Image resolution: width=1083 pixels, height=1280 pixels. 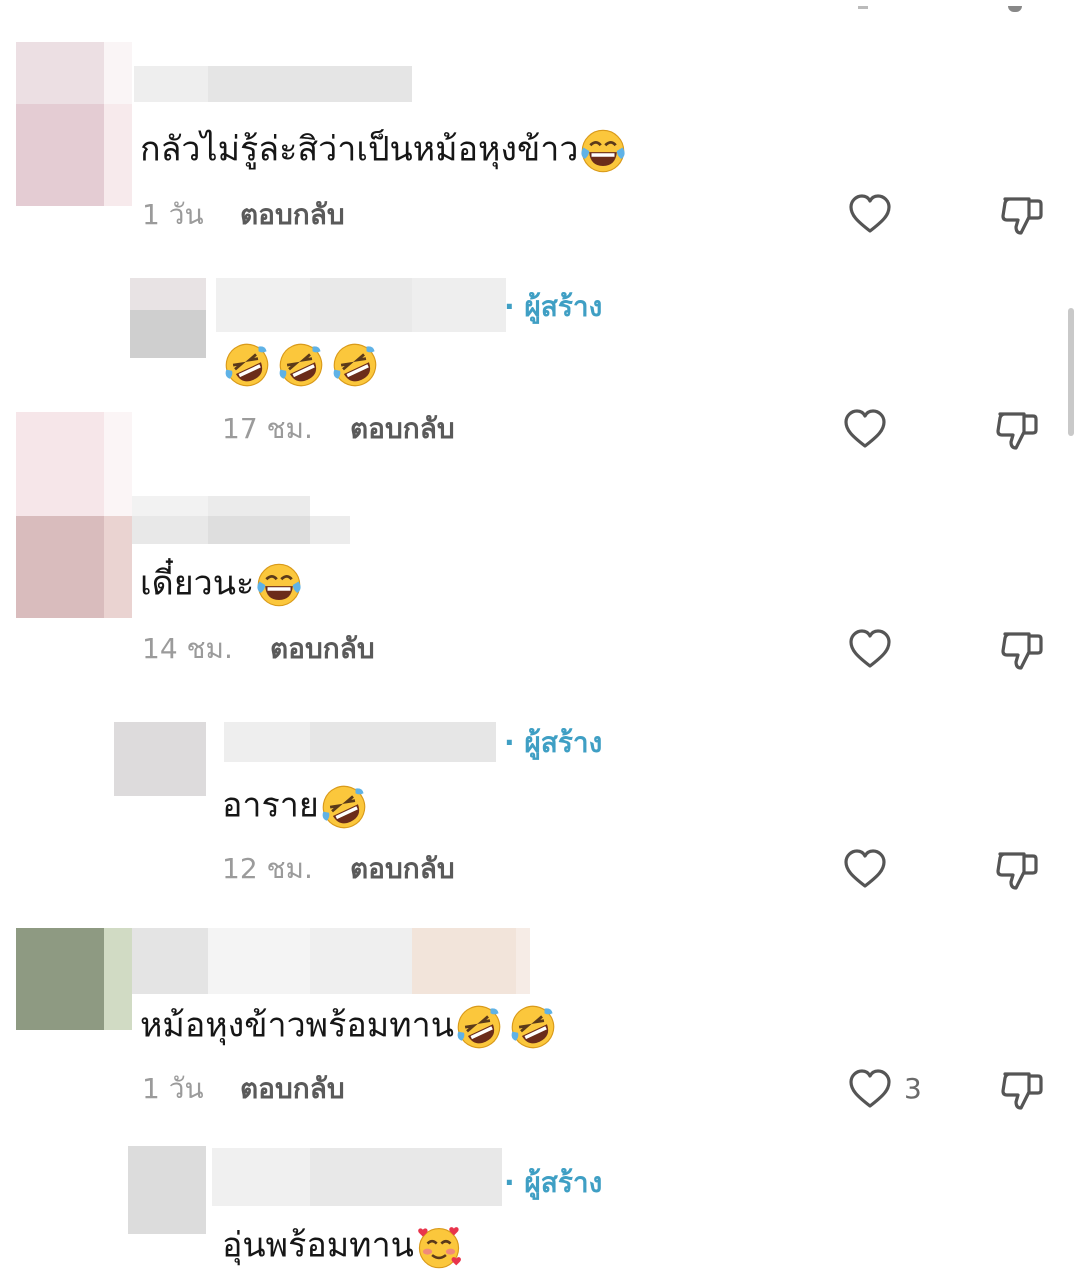 I want to click on comment-text, so click(x=300, y=365).